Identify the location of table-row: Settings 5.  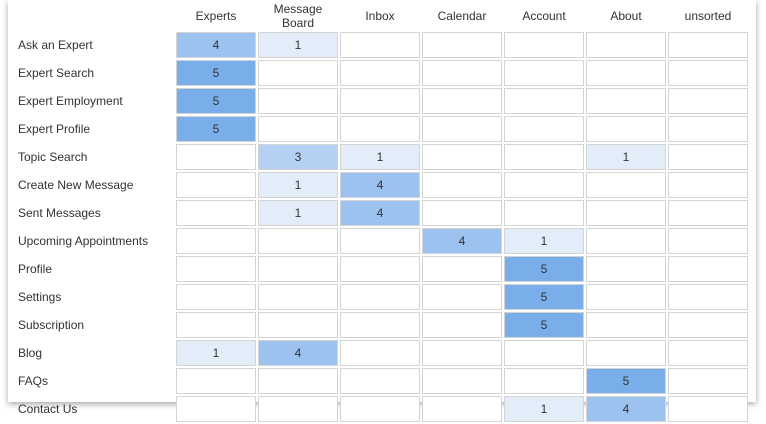
(383, 297).